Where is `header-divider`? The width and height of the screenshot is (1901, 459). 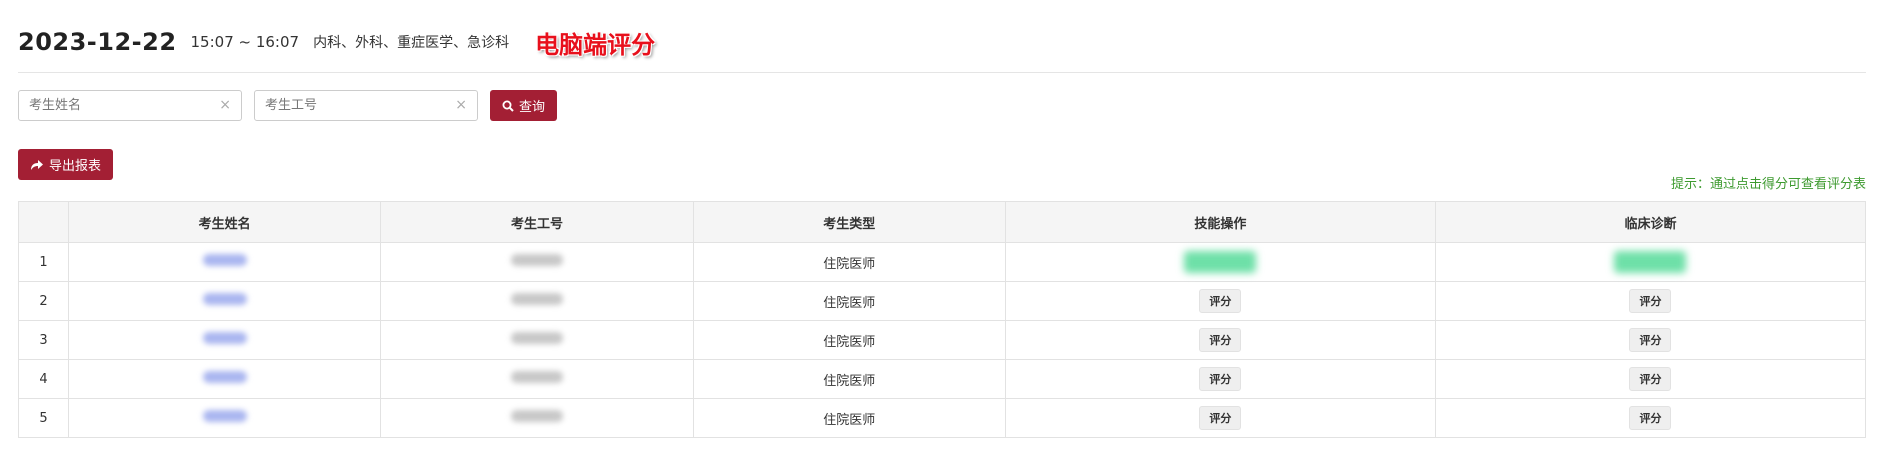
header-divider is located at coordinates (942, 72).